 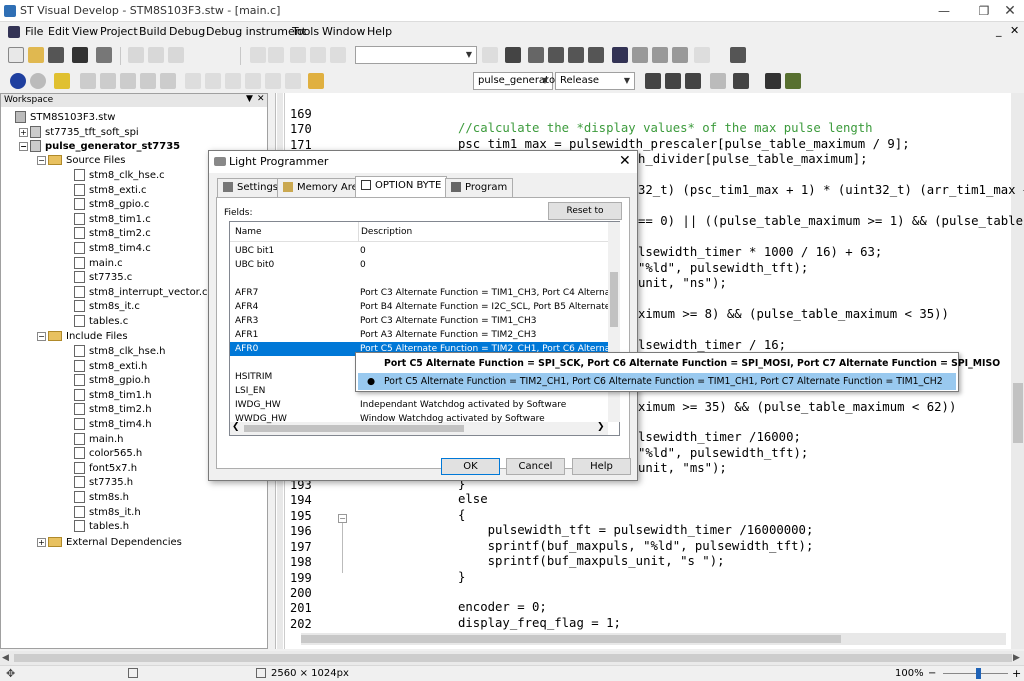 I want to click on tree-include-file: tables.h, so click(x=101, y=526).